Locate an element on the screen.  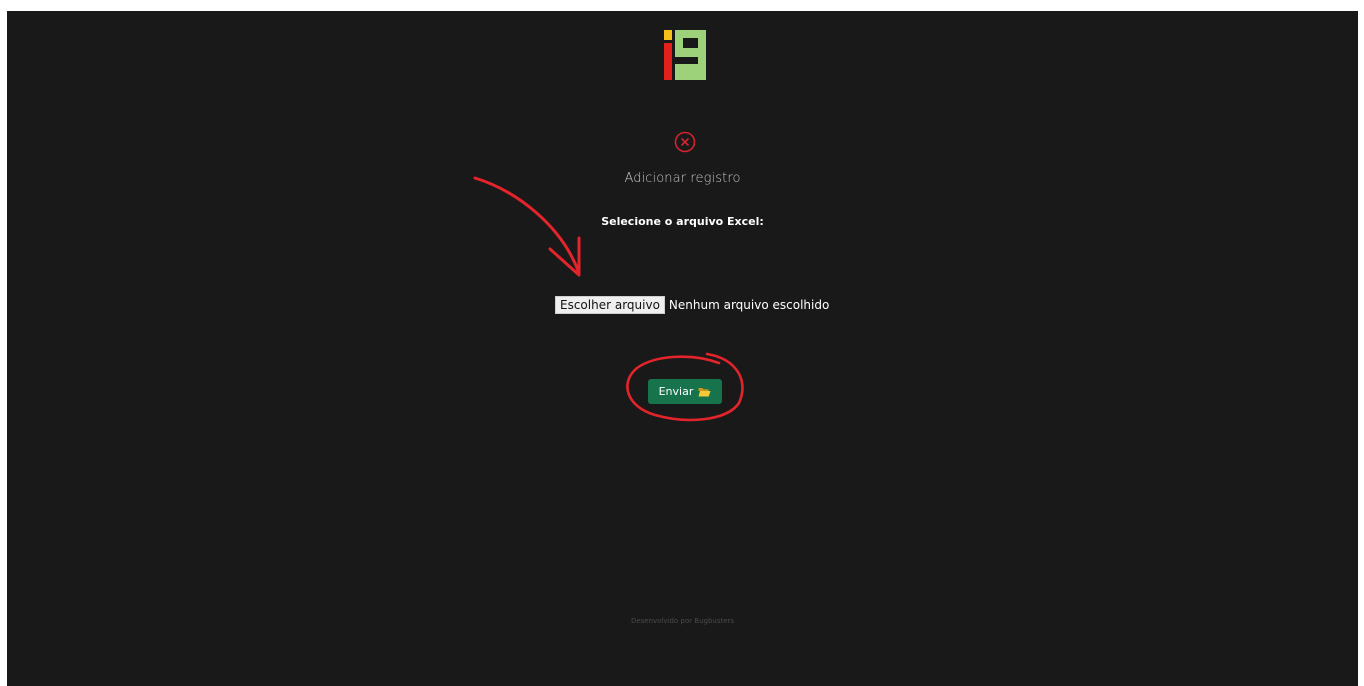
open-folder-icon is located at coordinates (704, 391).